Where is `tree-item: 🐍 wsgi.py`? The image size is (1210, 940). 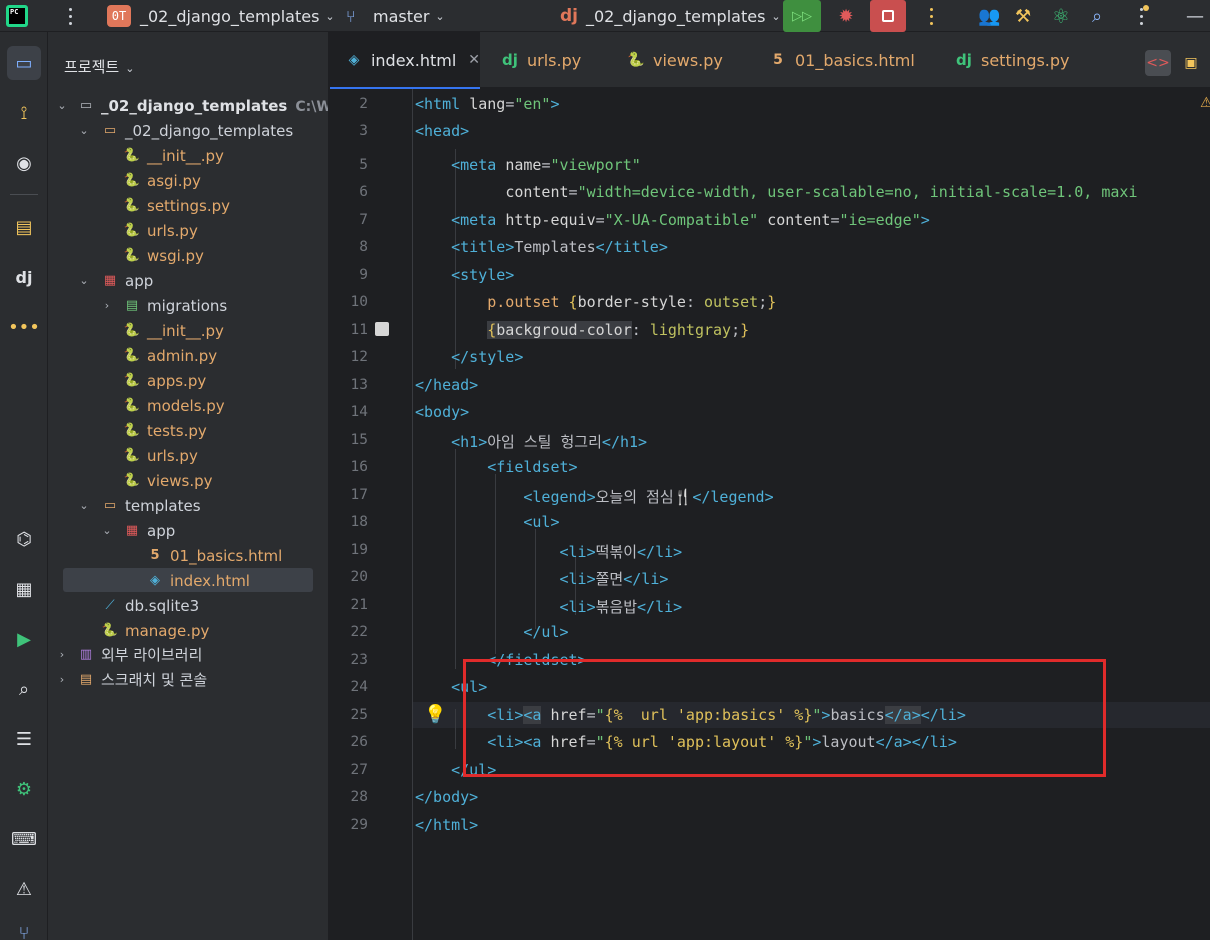 tree-item: 🐍 wsgi.py is located at coordinates (188, 255).